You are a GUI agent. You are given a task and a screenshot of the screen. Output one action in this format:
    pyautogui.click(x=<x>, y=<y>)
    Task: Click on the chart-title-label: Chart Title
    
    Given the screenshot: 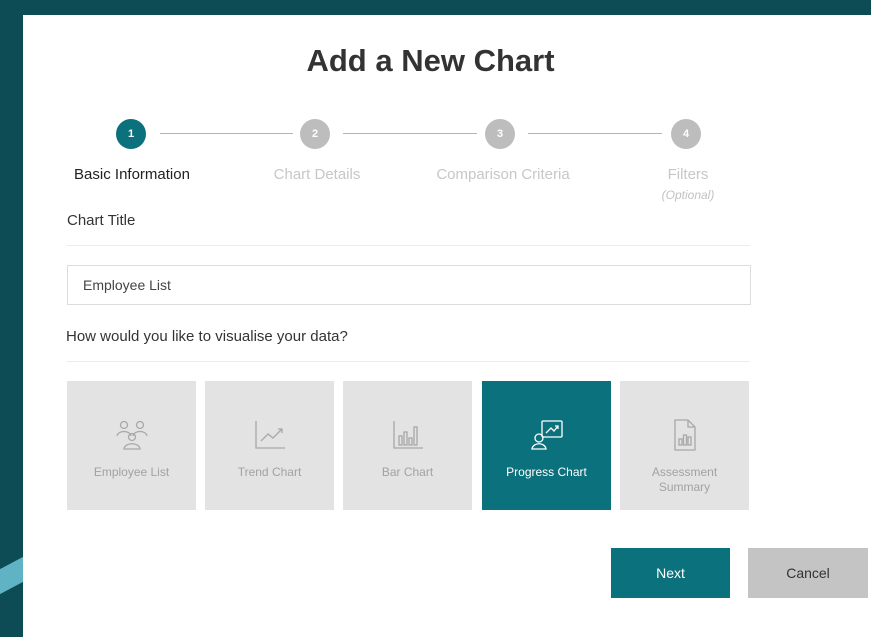 What is the action you would take?
    pyautogui.click(x=101, y=220)
    